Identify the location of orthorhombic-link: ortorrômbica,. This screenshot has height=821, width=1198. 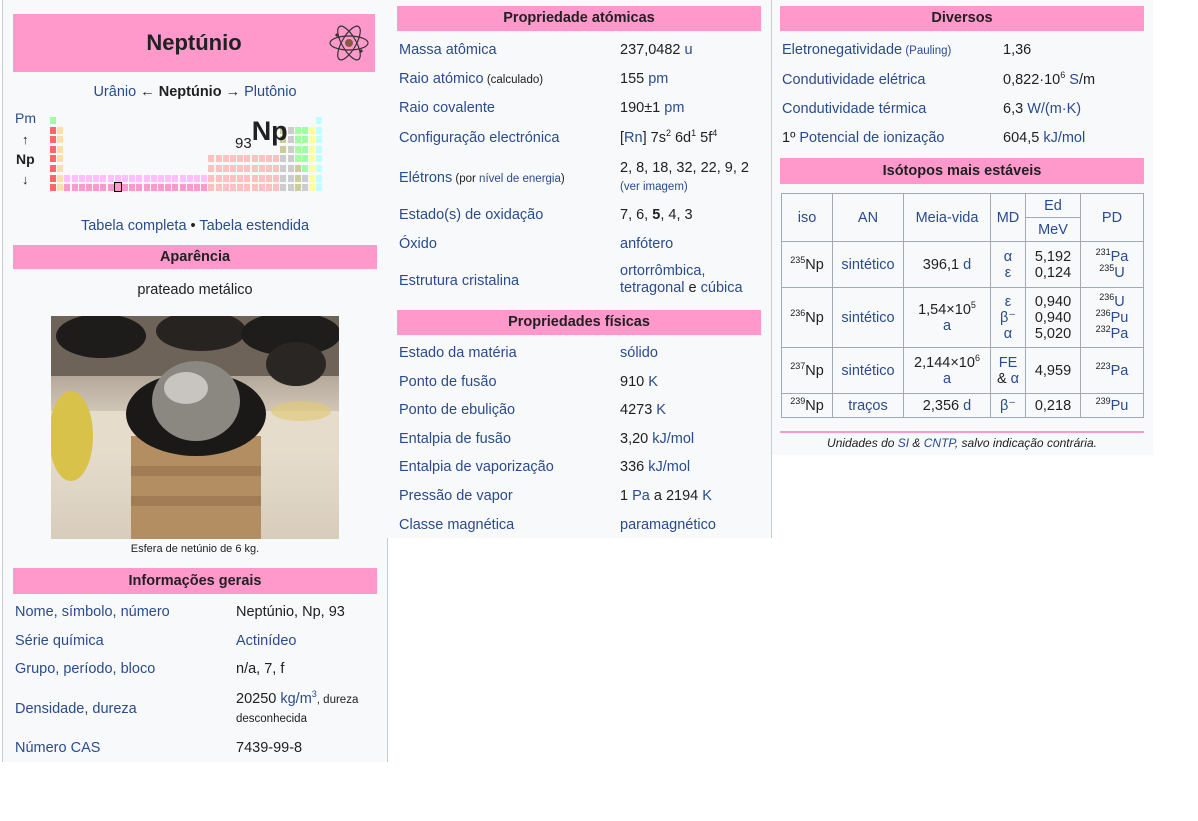
(662, 271).